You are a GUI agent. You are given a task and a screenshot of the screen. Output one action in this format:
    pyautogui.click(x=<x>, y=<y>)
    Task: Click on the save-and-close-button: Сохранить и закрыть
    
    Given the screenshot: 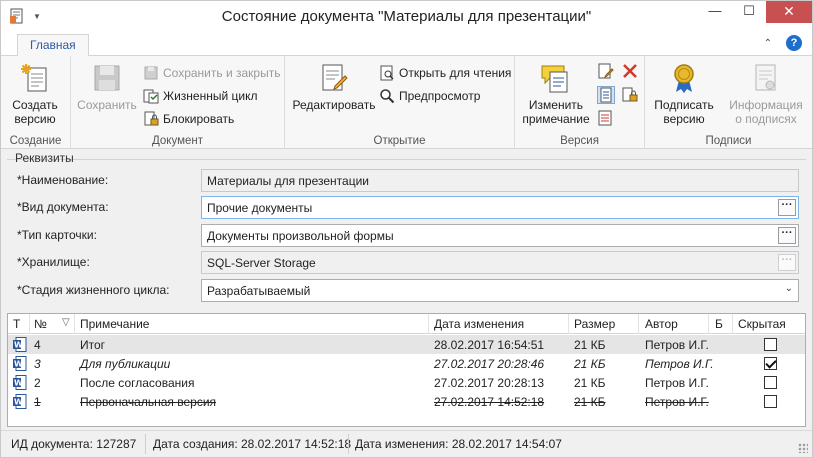 What is the action you would take?
    pyautogui.click(x=211, y=73)
    